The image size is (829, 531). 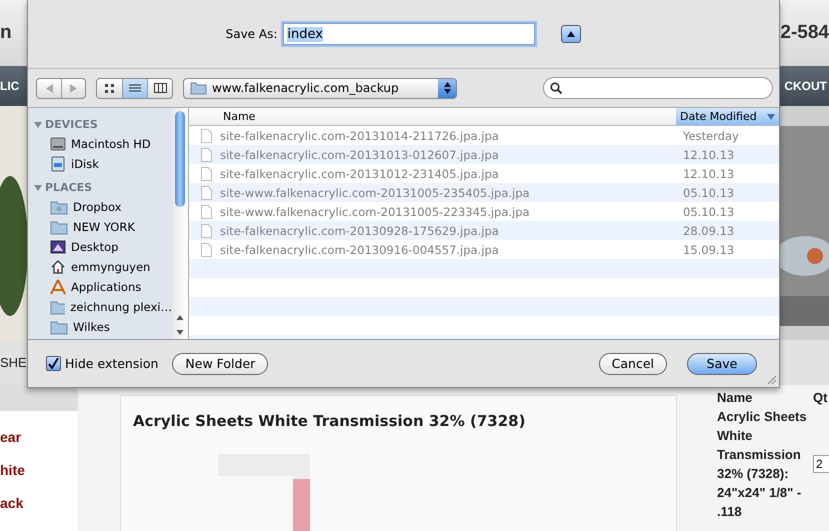 What do you see at coordinates (109, 88) in the screenshot?
I see `grid-view-icon` at bounding box center [109, 88].